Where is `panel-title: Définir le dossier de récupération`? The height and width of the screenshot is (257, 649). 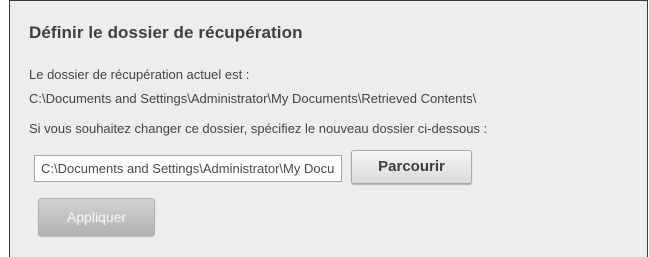 panel-title: Définir le dossier de récupération is located at coordinates (166, 32).